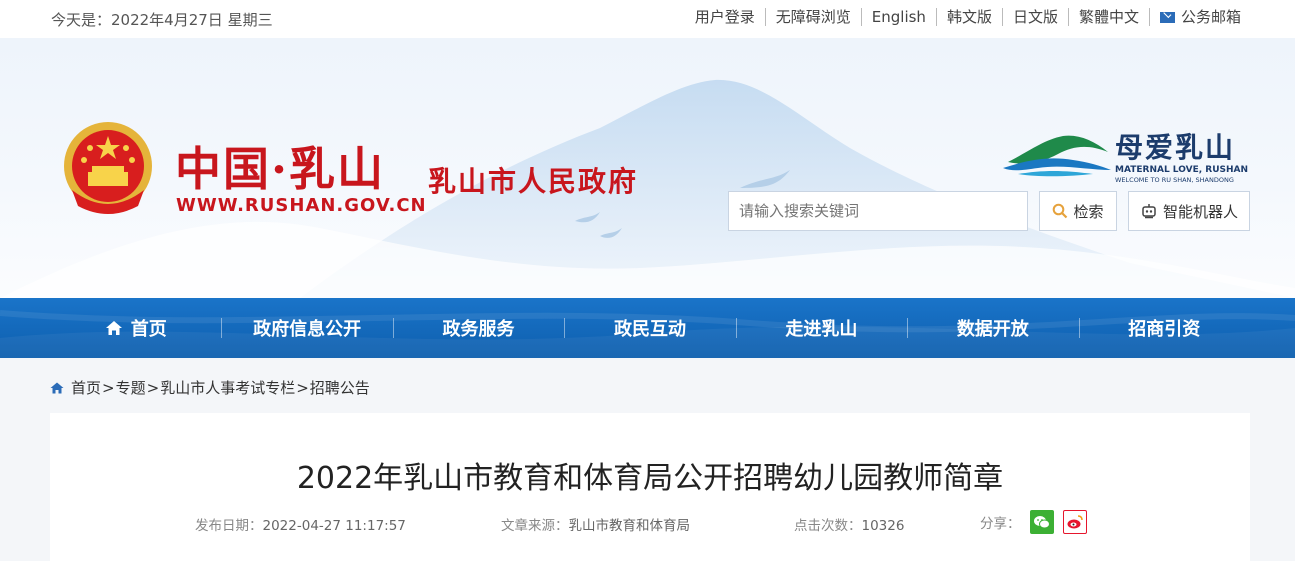  I want to click on search-button: 检索, so click(1078, 211).